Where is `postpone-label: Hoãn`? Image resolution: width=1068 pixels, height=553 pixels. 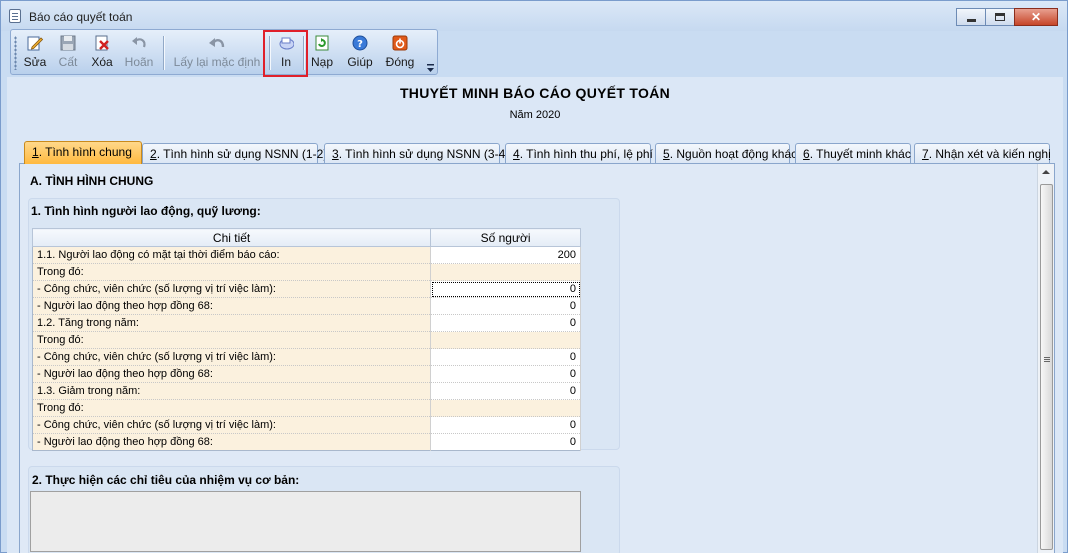
postpone-label: Hoãn is located at coordinates (139, 62).